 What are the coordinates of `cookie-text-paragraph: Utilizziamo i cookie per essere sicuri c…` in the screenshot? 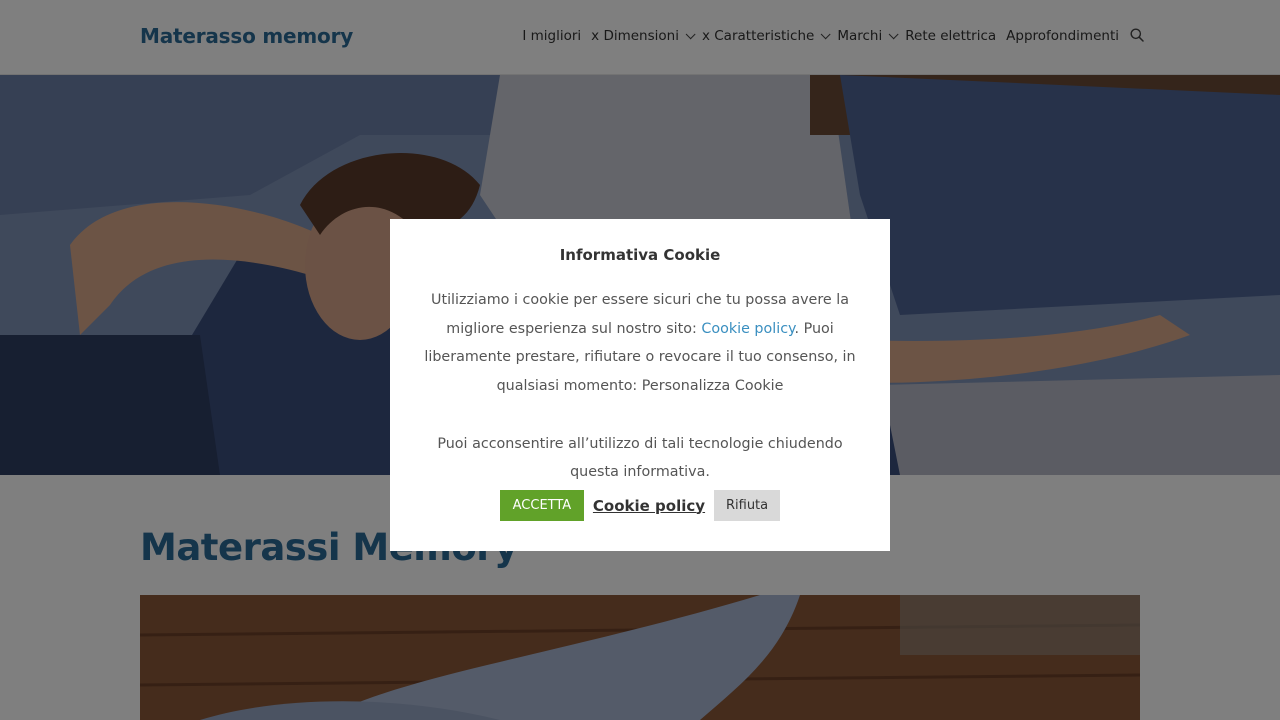 It's located at (640, 343).